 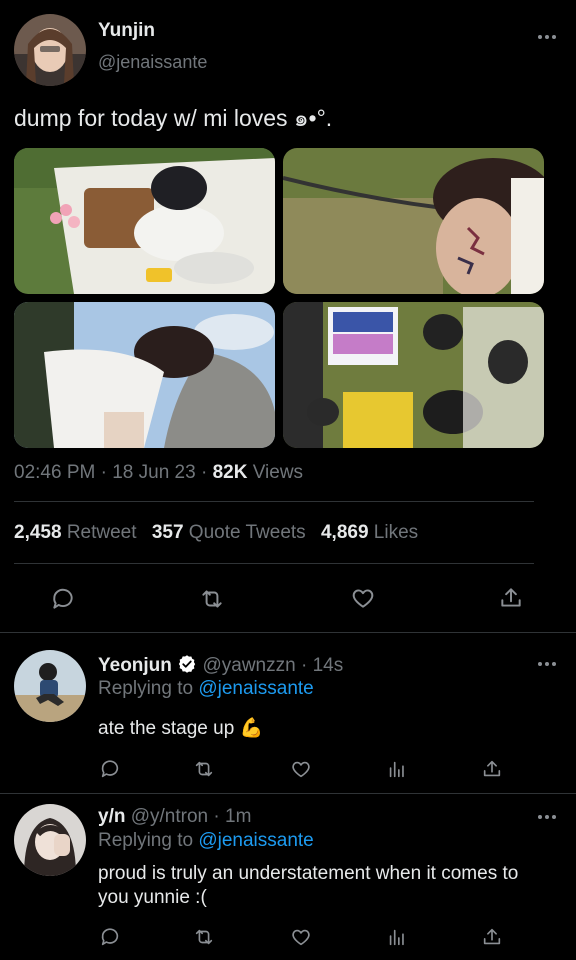 What do you see at coordinates (248, 665) in the screenshot?
I see `reply-author-handle: @yawnzzn` at bounding box center [248, 665].